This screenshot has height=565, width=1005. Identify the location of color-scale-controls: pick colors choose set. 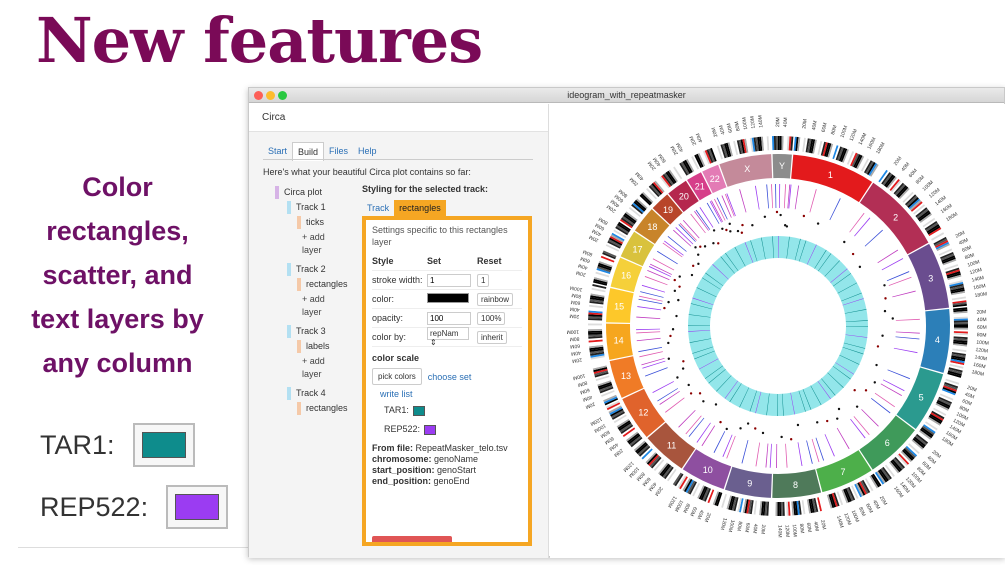
(447, 376).